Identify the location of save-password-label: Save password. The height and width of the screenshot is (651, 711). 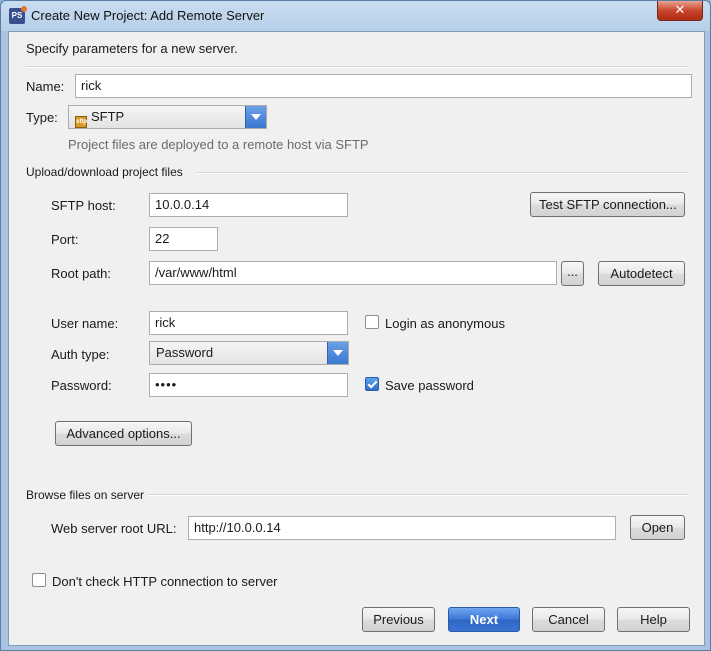
(429, 385).